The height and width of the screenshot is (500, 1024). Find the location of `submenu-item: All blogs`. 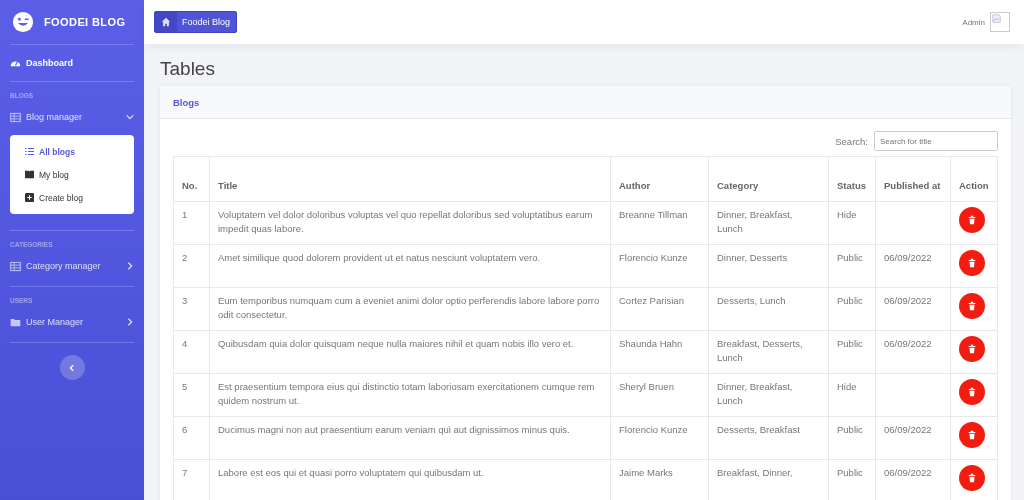

submenu-item: All blogs is located at coordinates (72, 151).